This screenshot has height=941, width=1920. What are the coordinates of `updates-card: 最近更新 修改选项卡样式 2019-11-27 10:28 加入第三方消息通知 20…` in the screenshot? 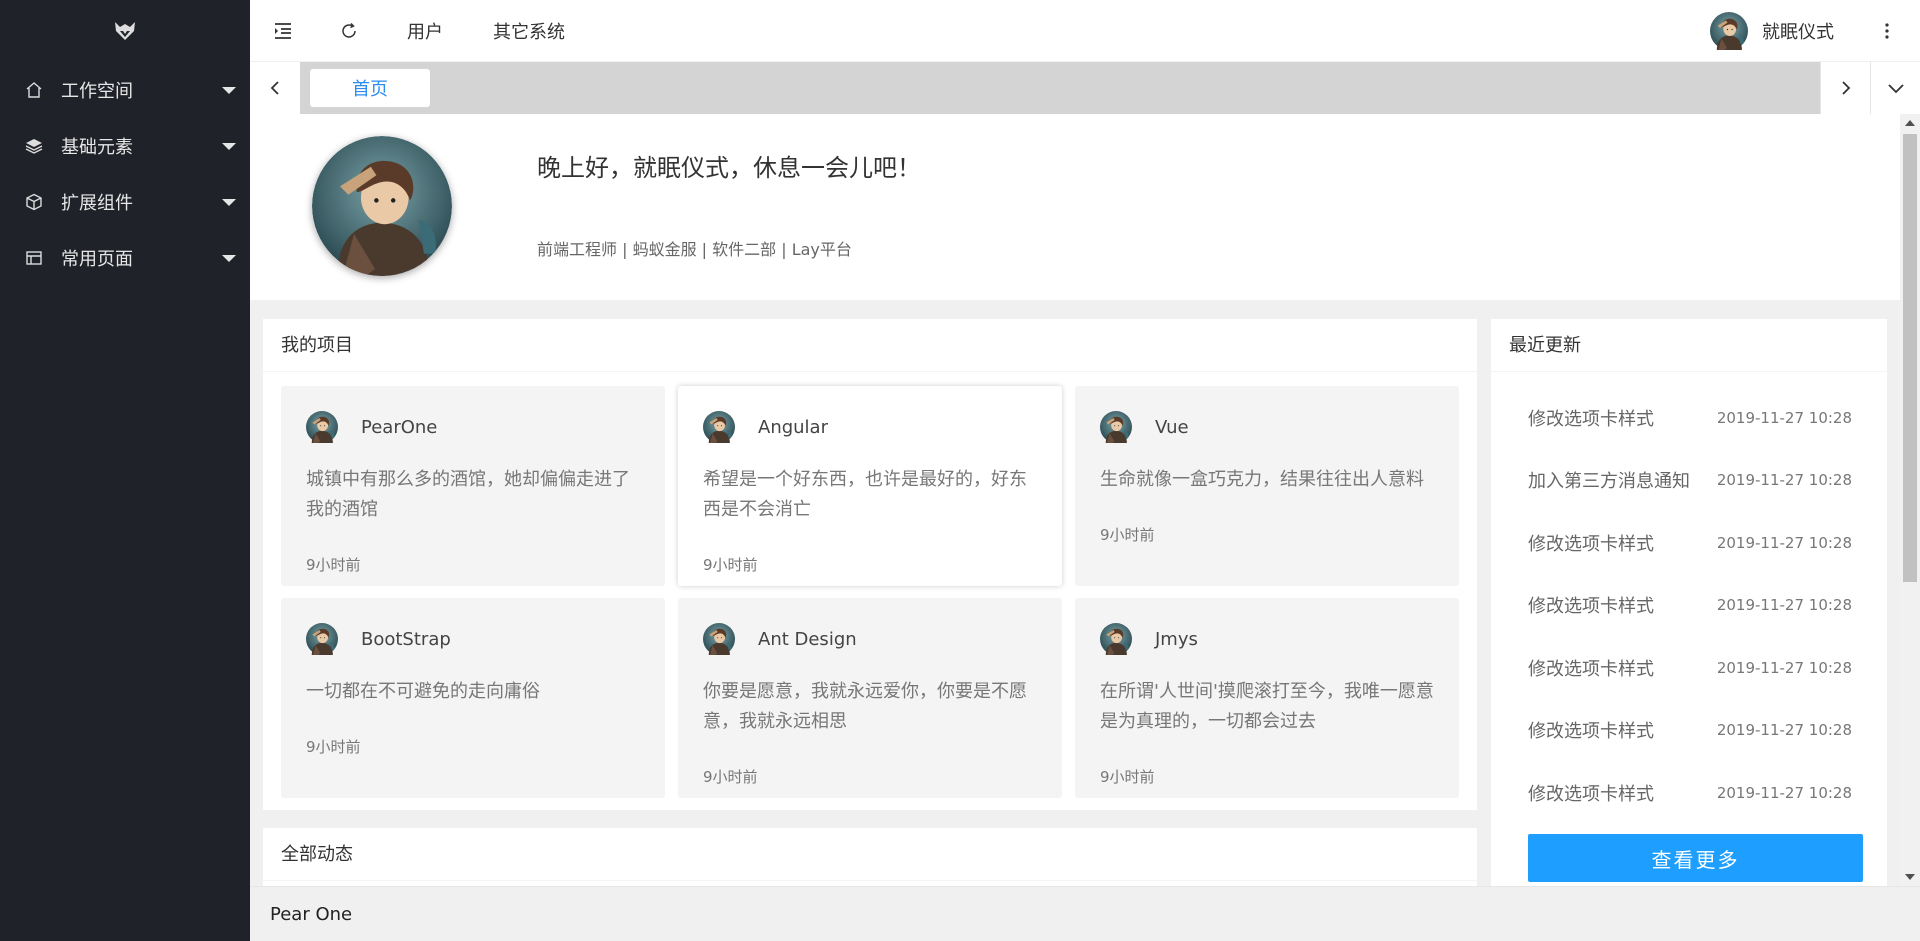 It's located at (1689, 602).